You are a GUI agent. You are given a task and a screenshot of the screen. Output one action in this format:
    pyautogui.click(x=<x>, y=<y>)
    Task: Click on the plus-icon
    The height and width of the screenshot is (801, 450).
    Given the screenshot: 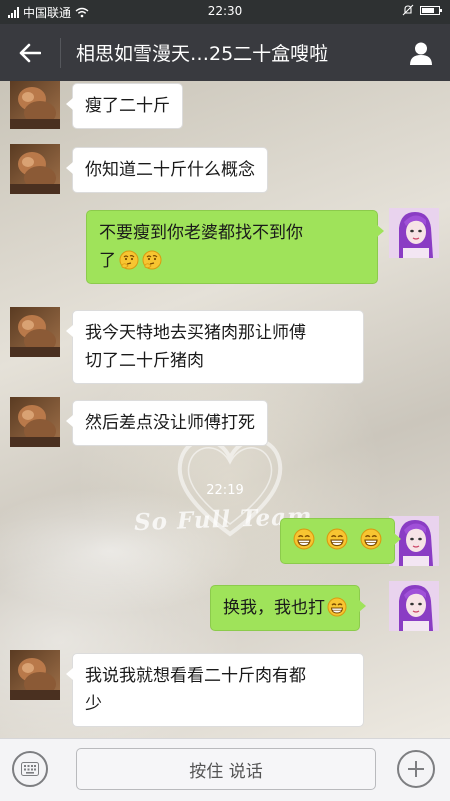 What is the action you would take?
    pyautogui.click(x=416, y=769)
    